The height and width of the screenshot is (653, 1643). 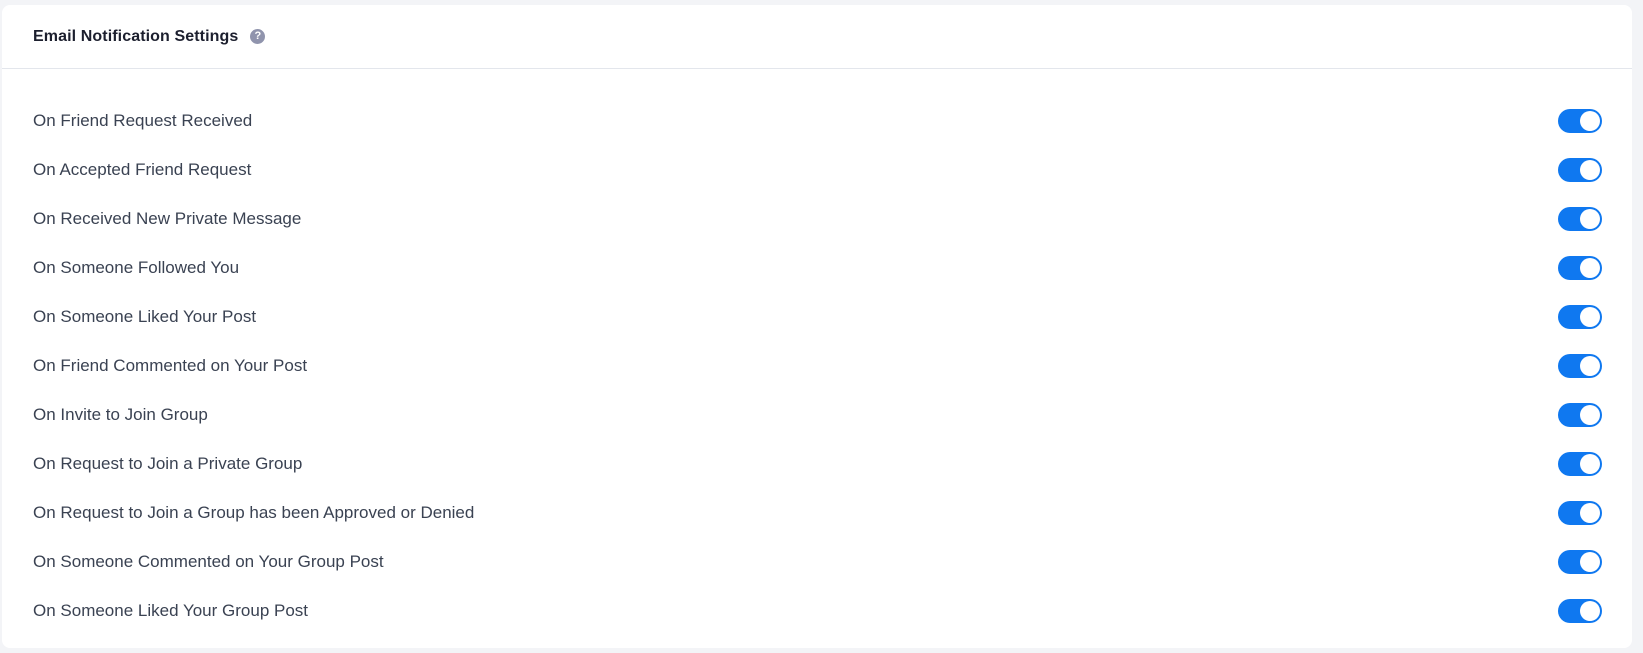 What do you see at coordinates (817, 561) in the screenshot?
I see `setting-row: On Someone Commented on Your Group Post` at bounding box center [817, 561].